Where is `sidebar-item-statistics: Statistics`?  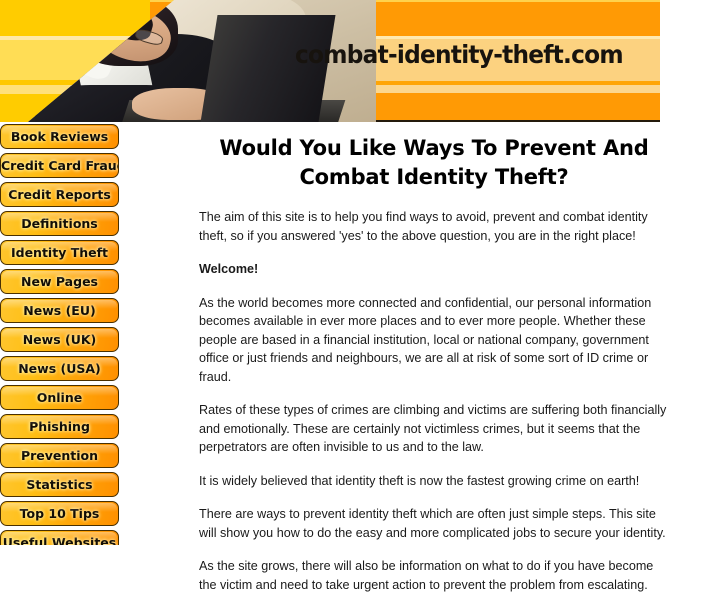 sidebar-item-statistics: Statistics is located at coordinates (59, 484).